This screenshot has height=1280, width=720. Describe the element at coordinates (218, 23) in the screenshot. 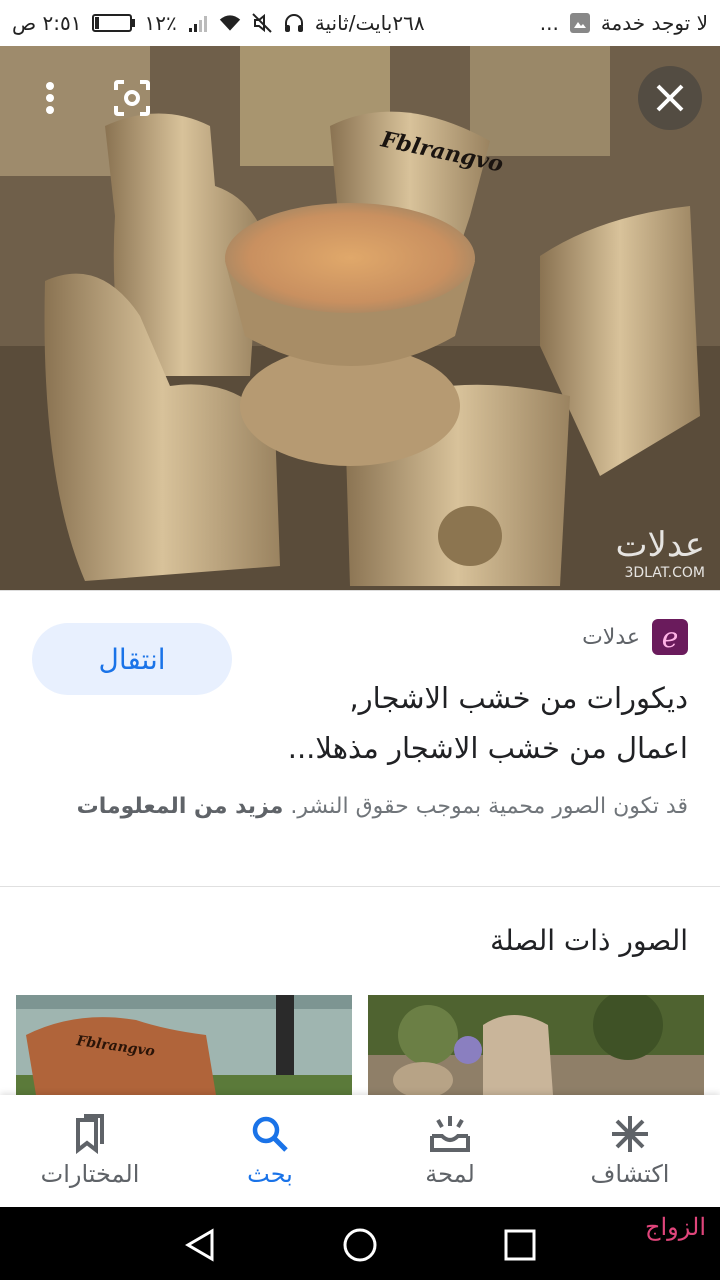

I see `status-left: ٢:٥١ ص ١٢٪ ٢٦٨بايت/ثانية` at that location.